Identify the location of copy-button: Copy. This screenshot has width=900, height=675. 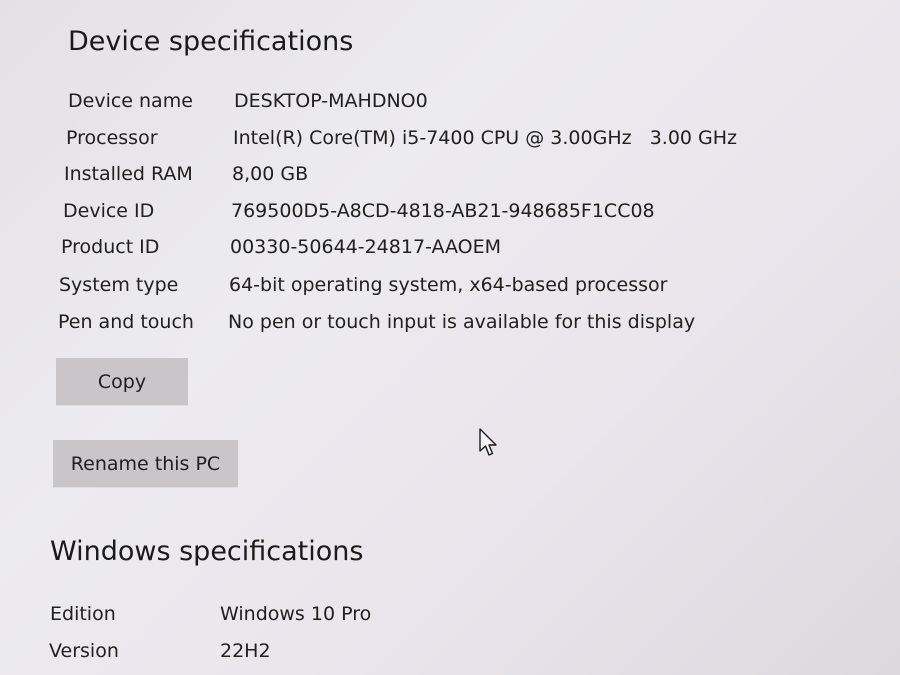
(122, 381).